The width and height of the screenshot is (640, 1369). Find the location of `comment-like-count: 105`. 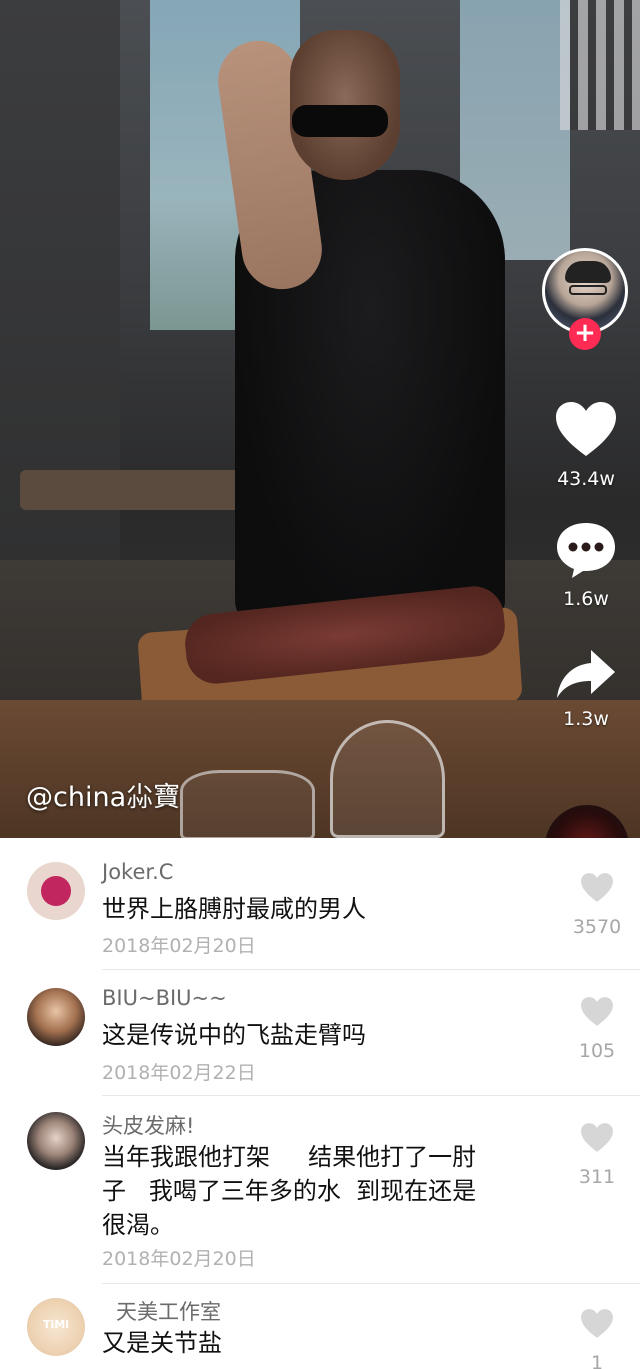

comment-like-count: 105 is located at coordinates (597, 1051).